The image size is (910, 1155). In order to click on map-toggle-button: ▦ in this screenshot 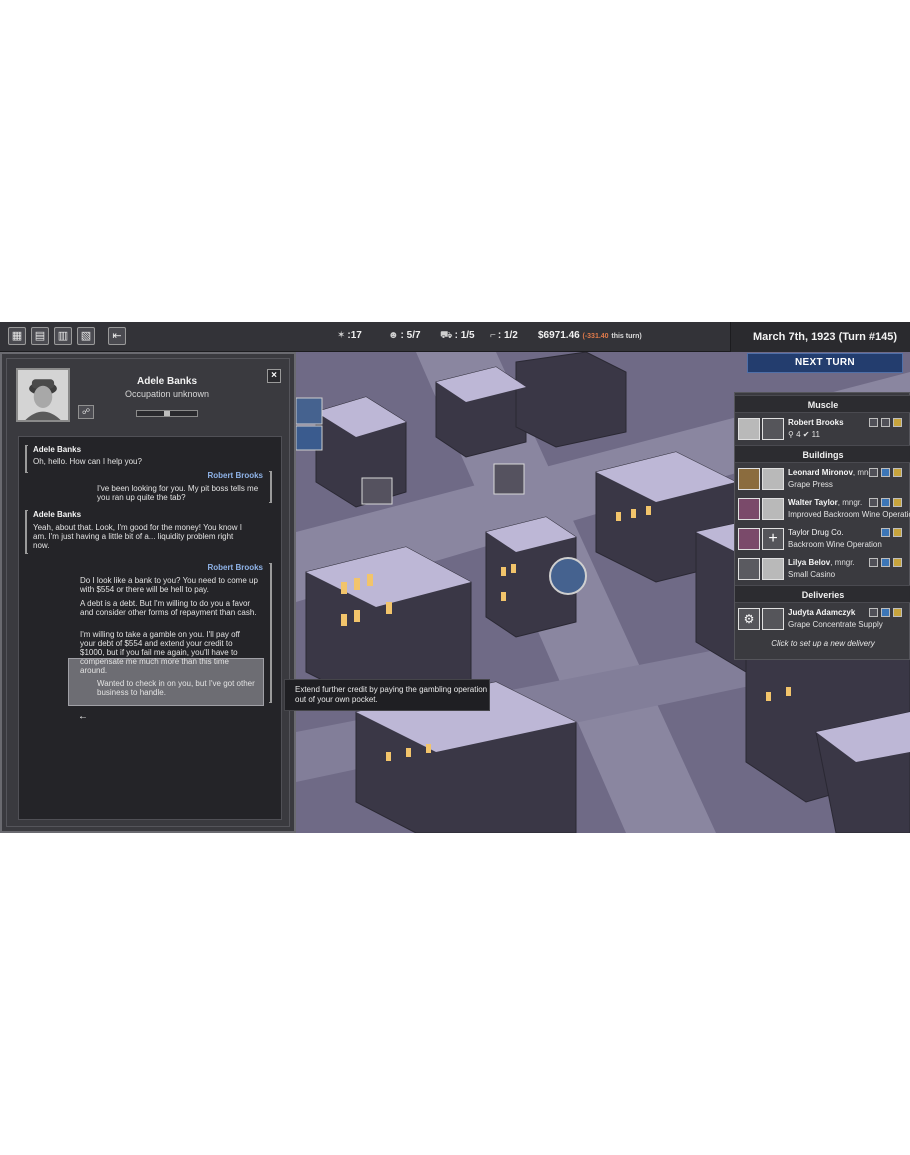, I will do `click(17, 336)`.